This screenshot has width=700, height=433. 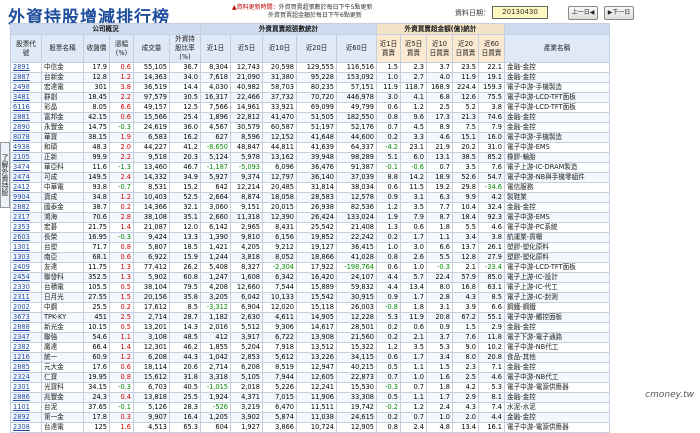 I want to click on column-header: 成交量, so click(x=151, y=48).